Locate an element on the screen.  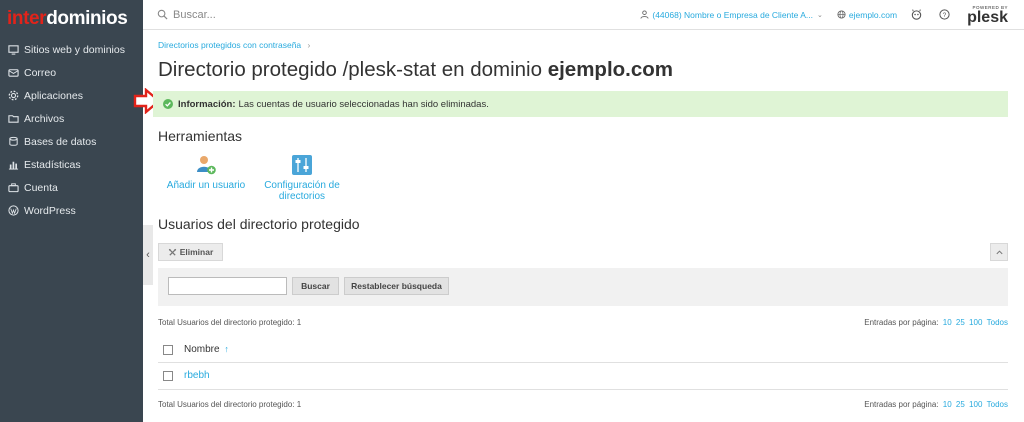
sidebar-item-label: Correo is located at coordinates (40, 72).